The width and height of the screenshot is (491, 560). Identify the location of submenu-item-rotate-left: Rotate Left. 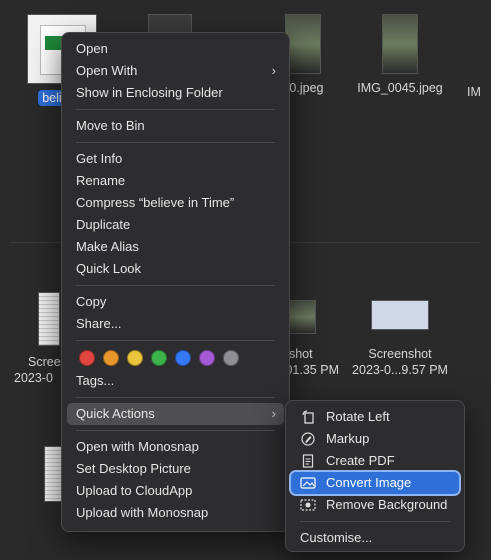
(375, 417).